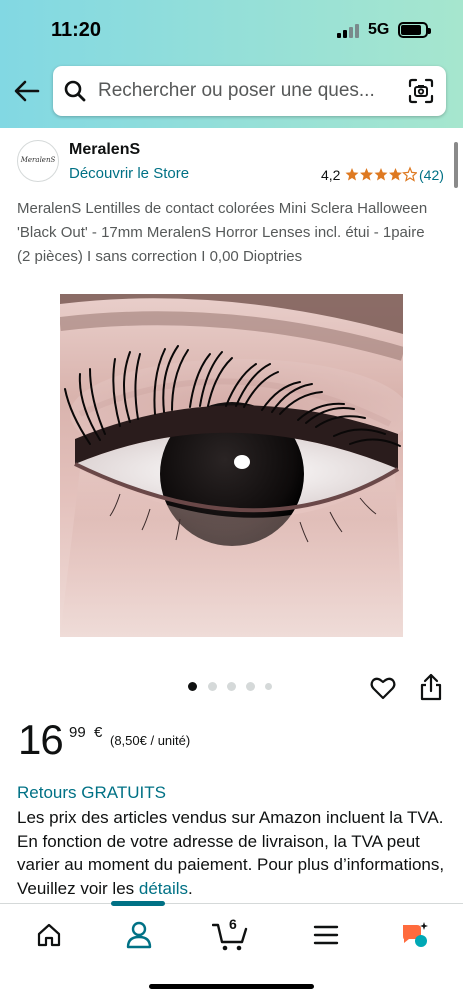 The width and height of the screenshot is (463, 1000). I want to click on scrollbar, so click(456, 165).